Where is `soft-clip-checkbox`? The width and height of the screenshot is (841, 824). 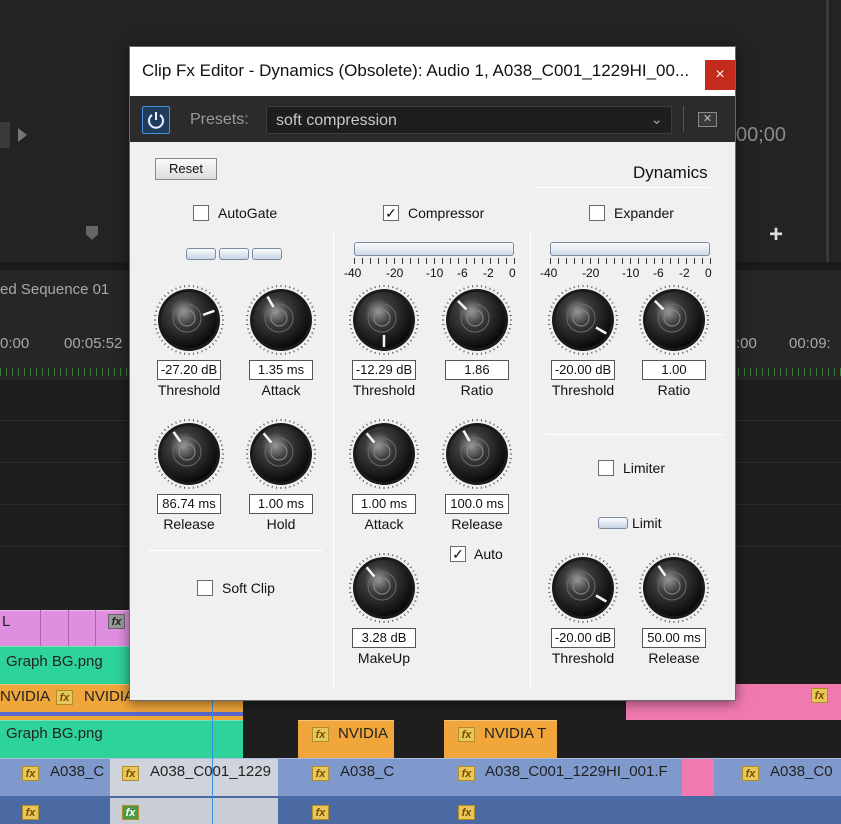 soft-clip-checkbox is located at coordinates (205, 588).